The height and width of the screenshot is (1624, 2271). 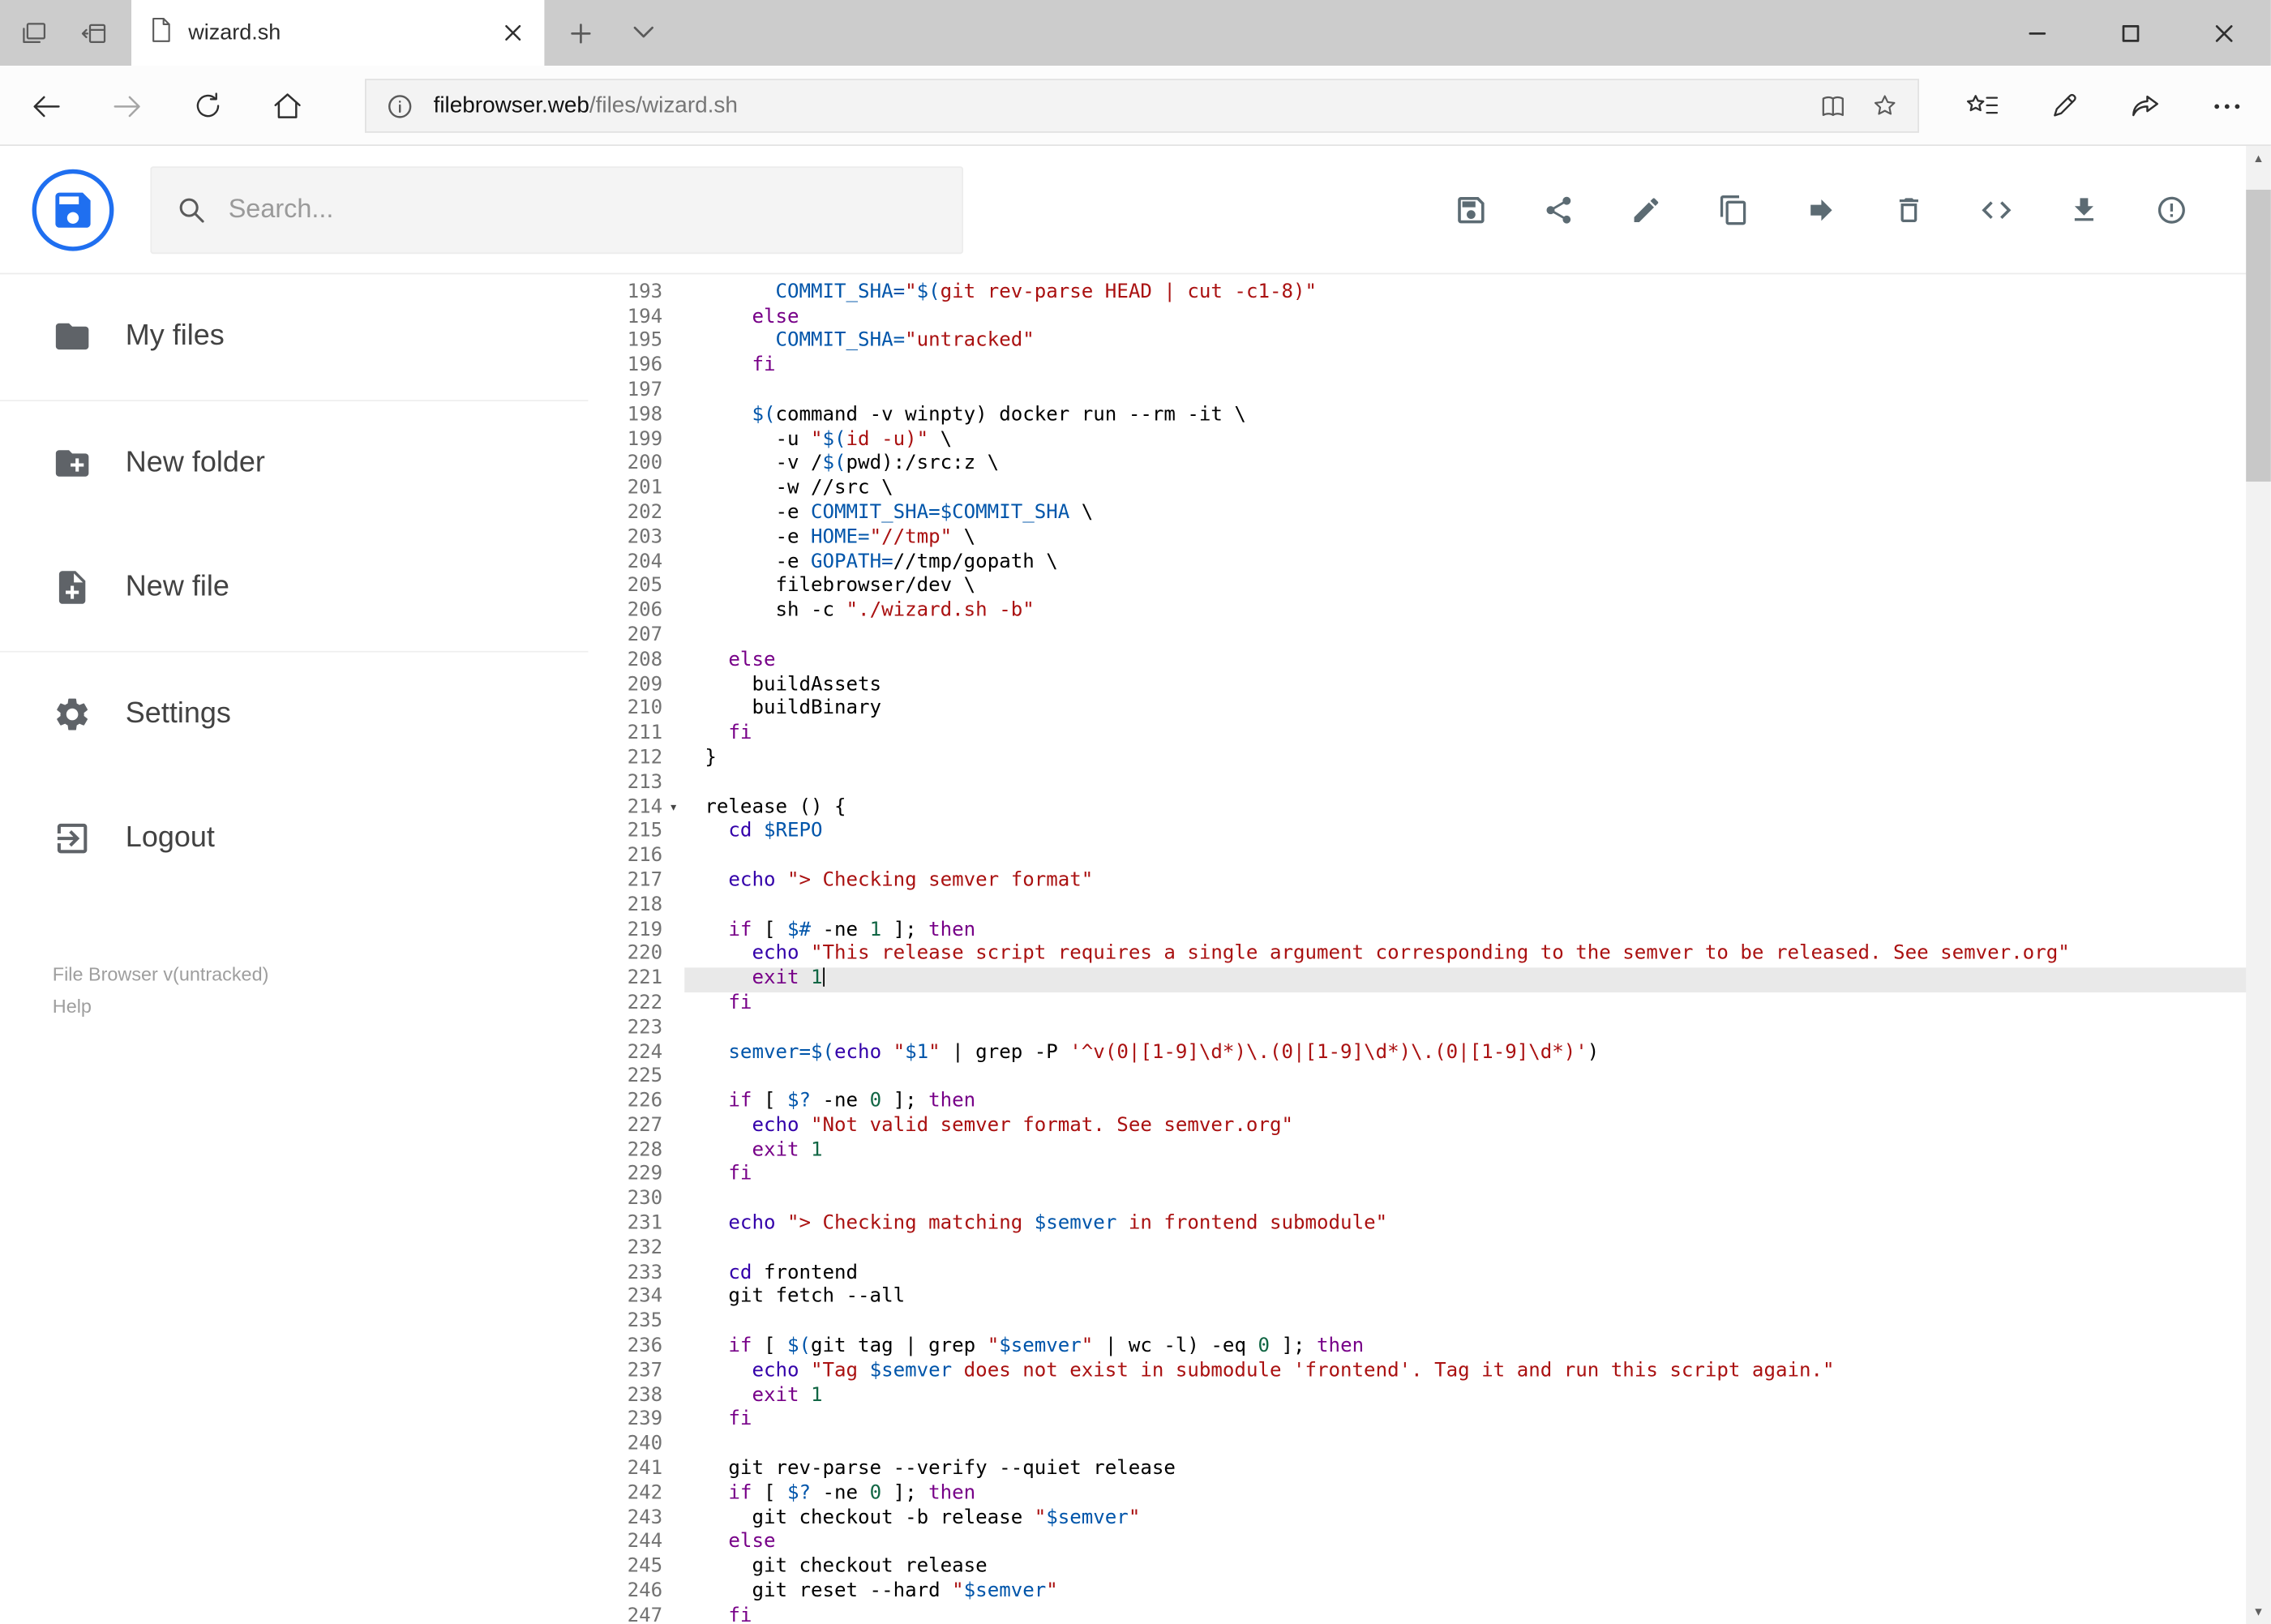 What do you see at coordinates (1822, 210) in the screenshot?
I see `move-button` at bounding box center [1822, 210].